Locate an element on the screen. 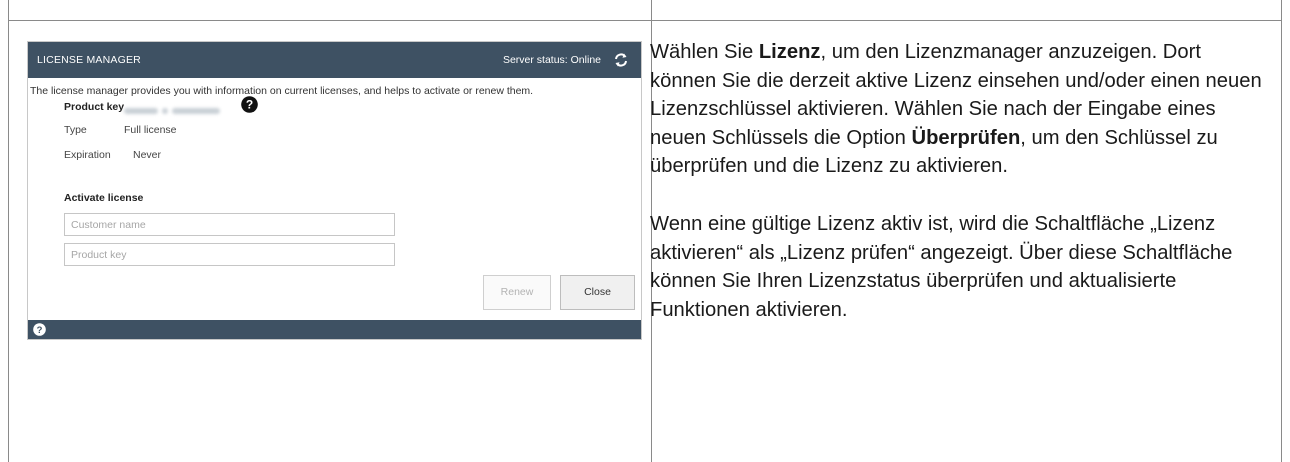 This screenshot has height=462, width=1290. product-key-label: Product key is located at coordinates (94, 107).